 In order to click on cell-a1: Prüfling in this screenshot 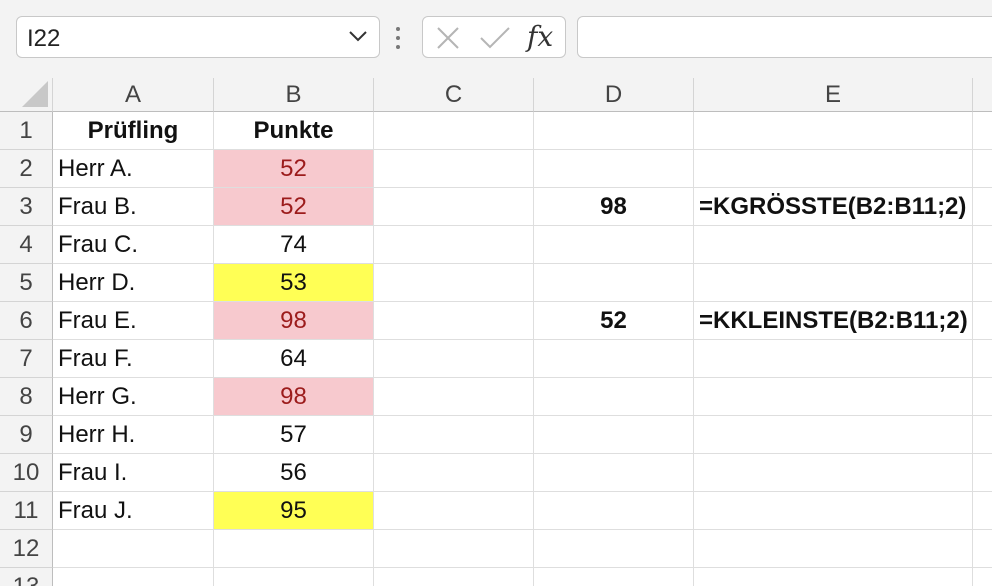, I will do `click(133, 131)`.